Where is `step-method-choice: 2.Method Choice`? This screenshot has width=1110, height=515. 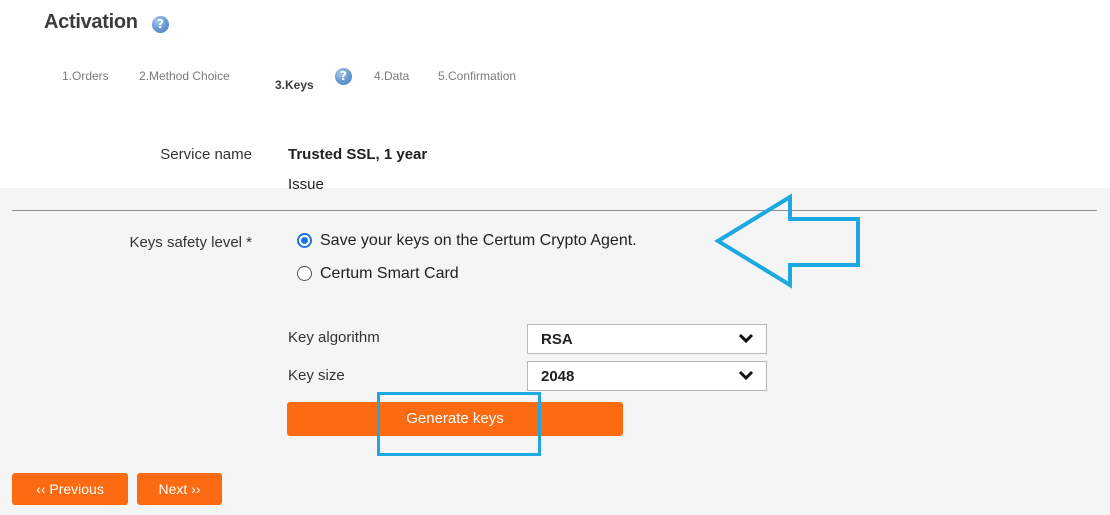
step-method-choice: 2.Method Choice is located at coordinates (184, 76).